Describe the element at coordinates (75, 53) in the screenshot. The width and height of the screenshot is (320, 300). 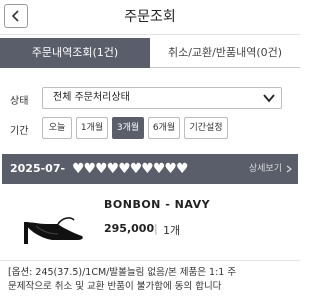
I see `tab-order-history: 주문내역조회(1건)` at that location.